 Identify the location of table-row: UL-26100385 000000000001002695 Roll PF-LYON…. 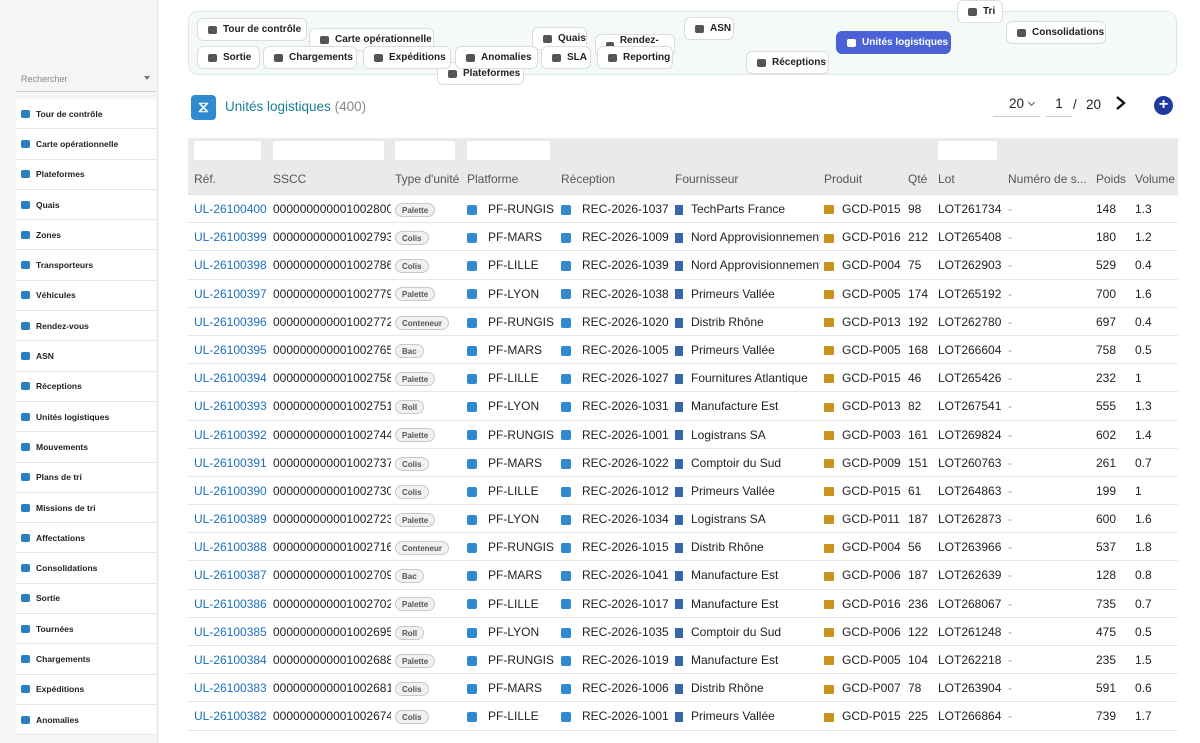
(683, 631).